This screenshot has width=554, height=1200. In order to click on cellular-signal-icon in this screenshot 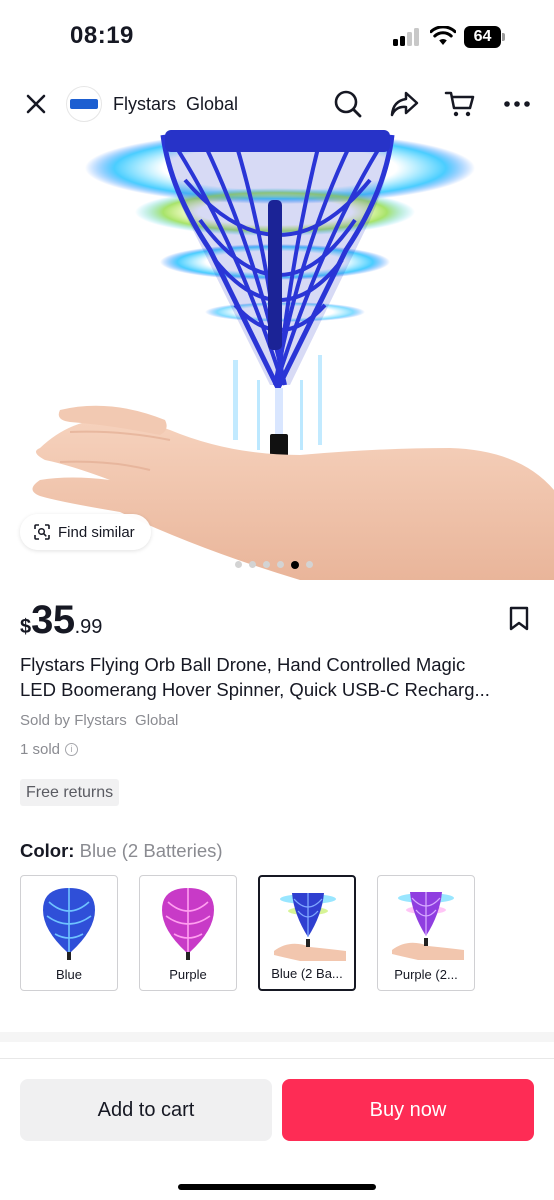, I will do `click(408, 37)`.